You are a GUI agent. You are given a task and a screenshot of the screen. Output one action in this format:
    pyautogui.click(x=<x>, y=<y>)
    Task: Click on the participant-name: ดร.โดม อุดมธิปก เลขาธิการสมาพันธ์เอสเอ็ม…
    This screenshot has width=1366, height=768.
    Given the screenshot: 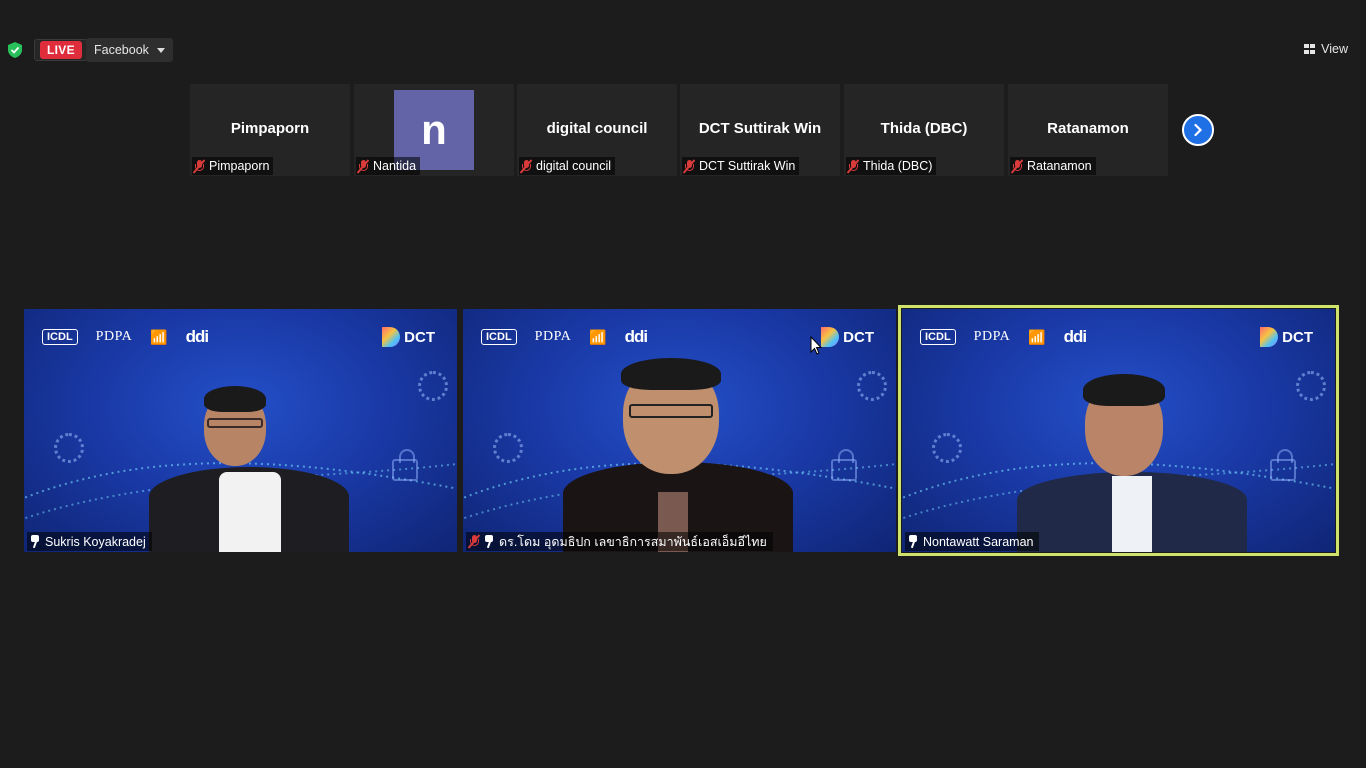 What is the action you would take?
    pyautogui.click(x=633, y=541)
    